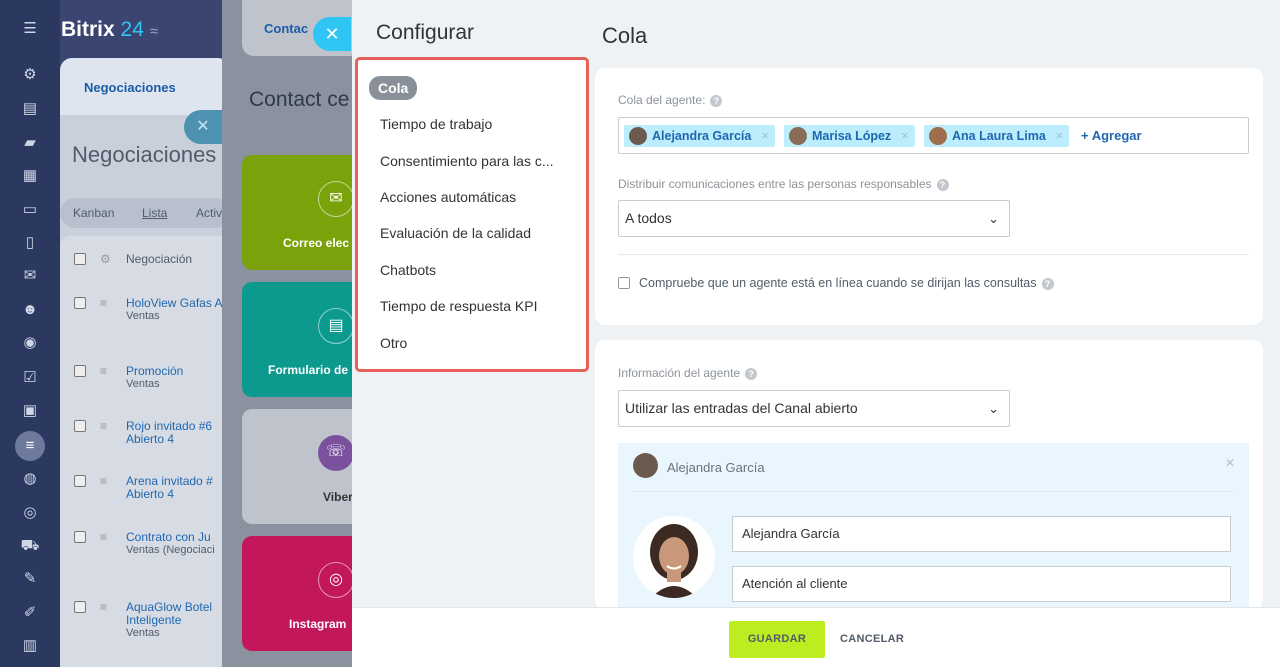  What do you see at coordinates (30, 411) in the screenshot?
I see `contacts-icon: ▣` at bounding box center [30, 411].